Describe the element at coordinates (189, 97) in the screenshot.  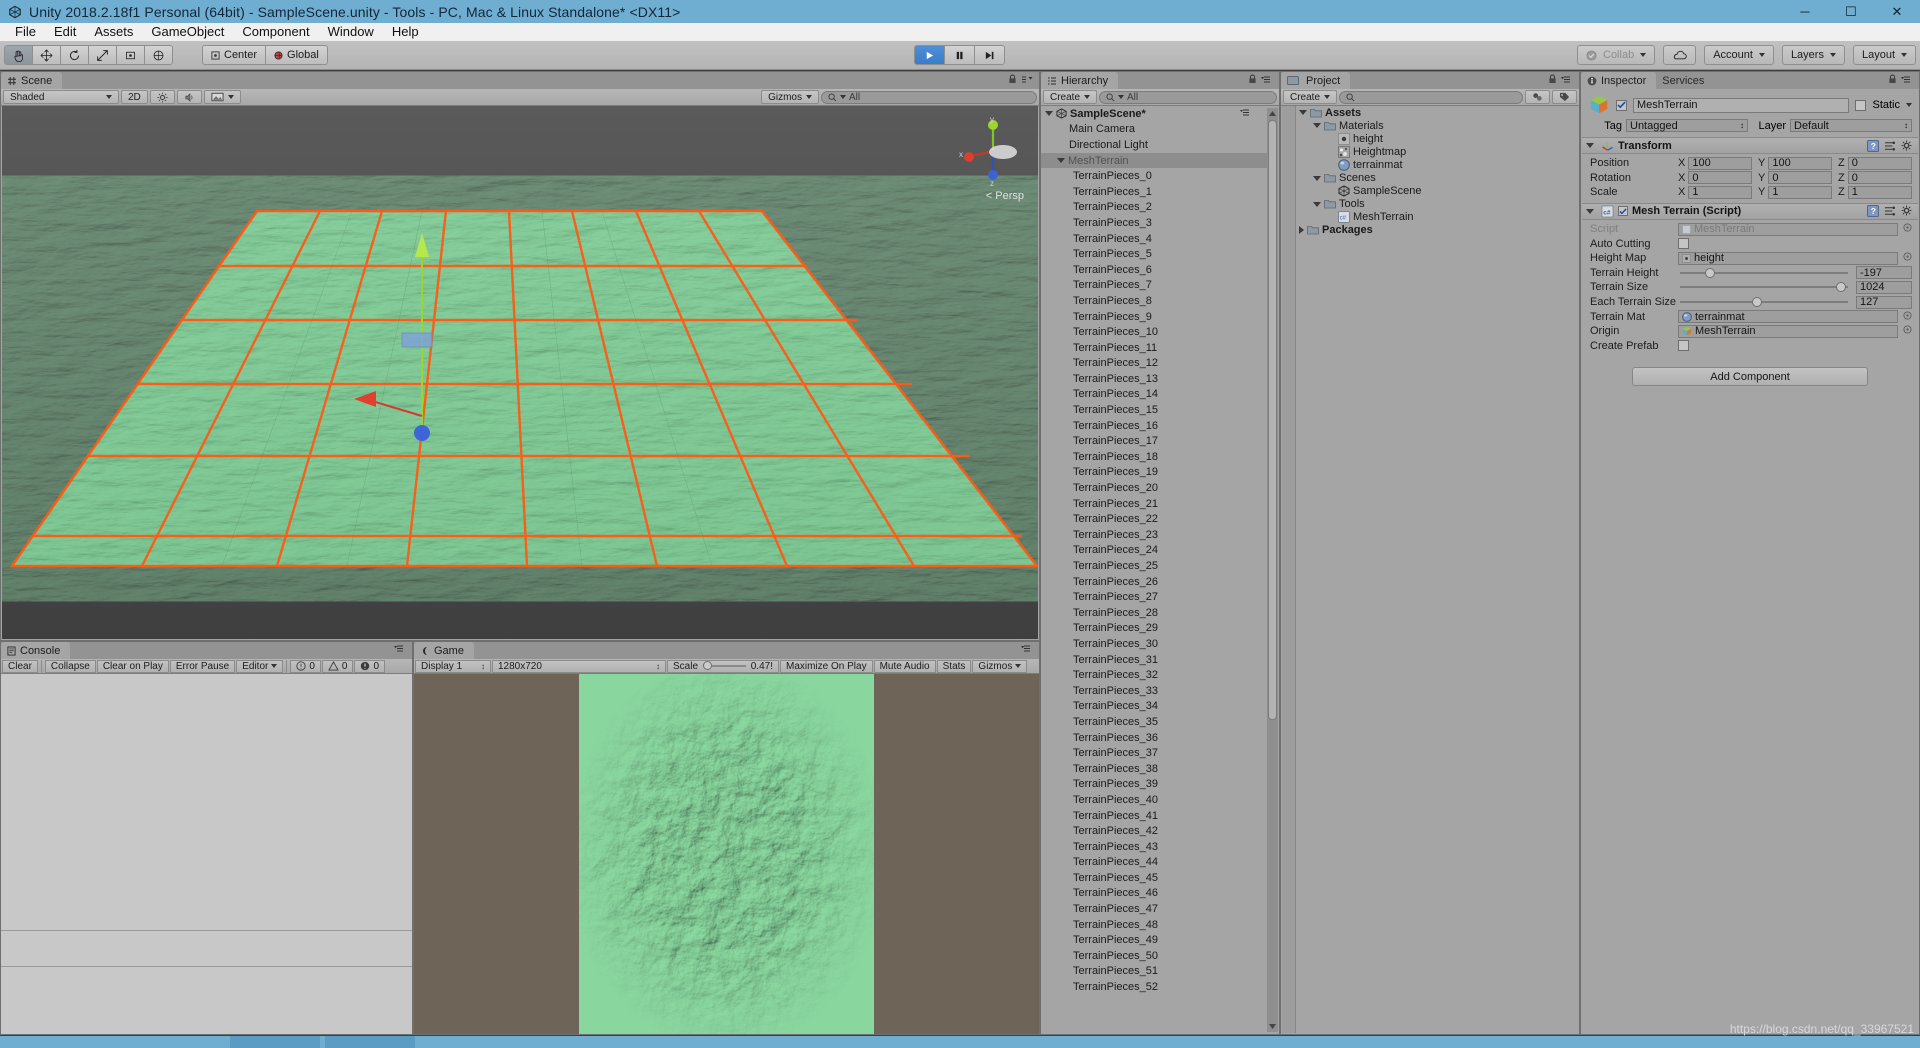
I see `scene-audio-toggle` at that location.